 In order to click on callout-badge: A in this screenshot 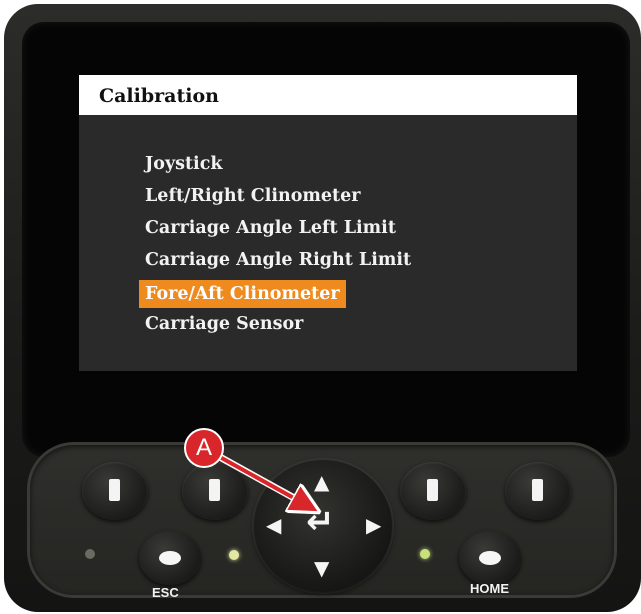, I will do `click(204, 448)`.